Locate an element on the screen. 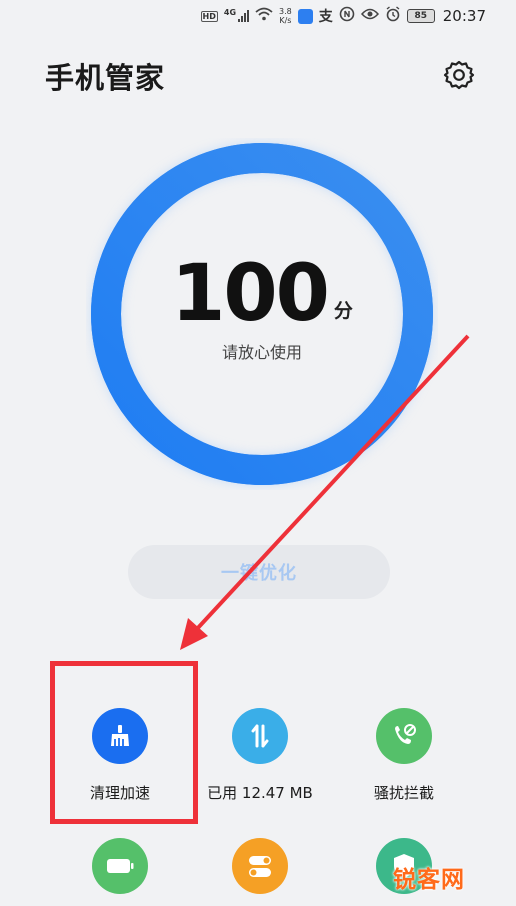 The height and width of the screenshot is (906, 516). tool-battery is located at coordinates (120, 872).